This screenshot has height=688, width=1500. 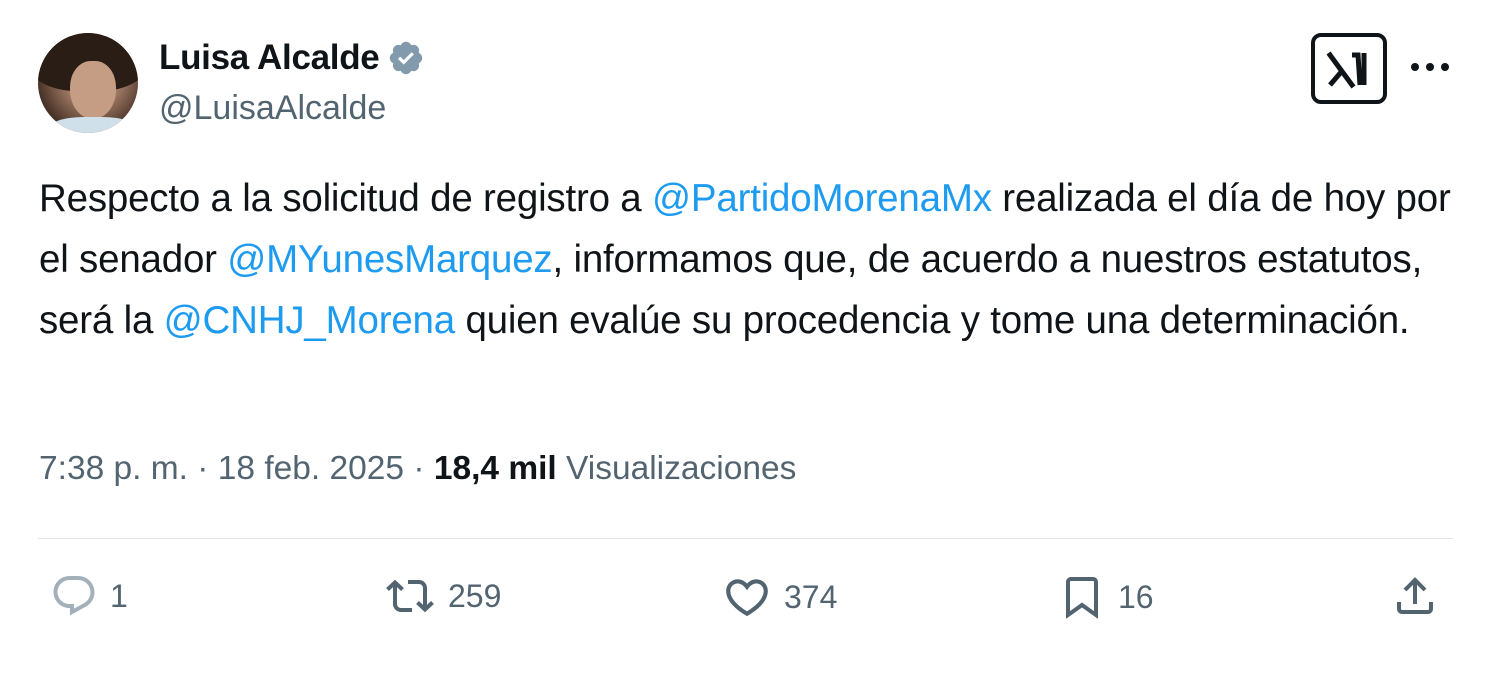 What do you see at coordinates (495, 468) in the screenshot?
I see `views-count: 18,4 mil` at bounding box center [495, 468].